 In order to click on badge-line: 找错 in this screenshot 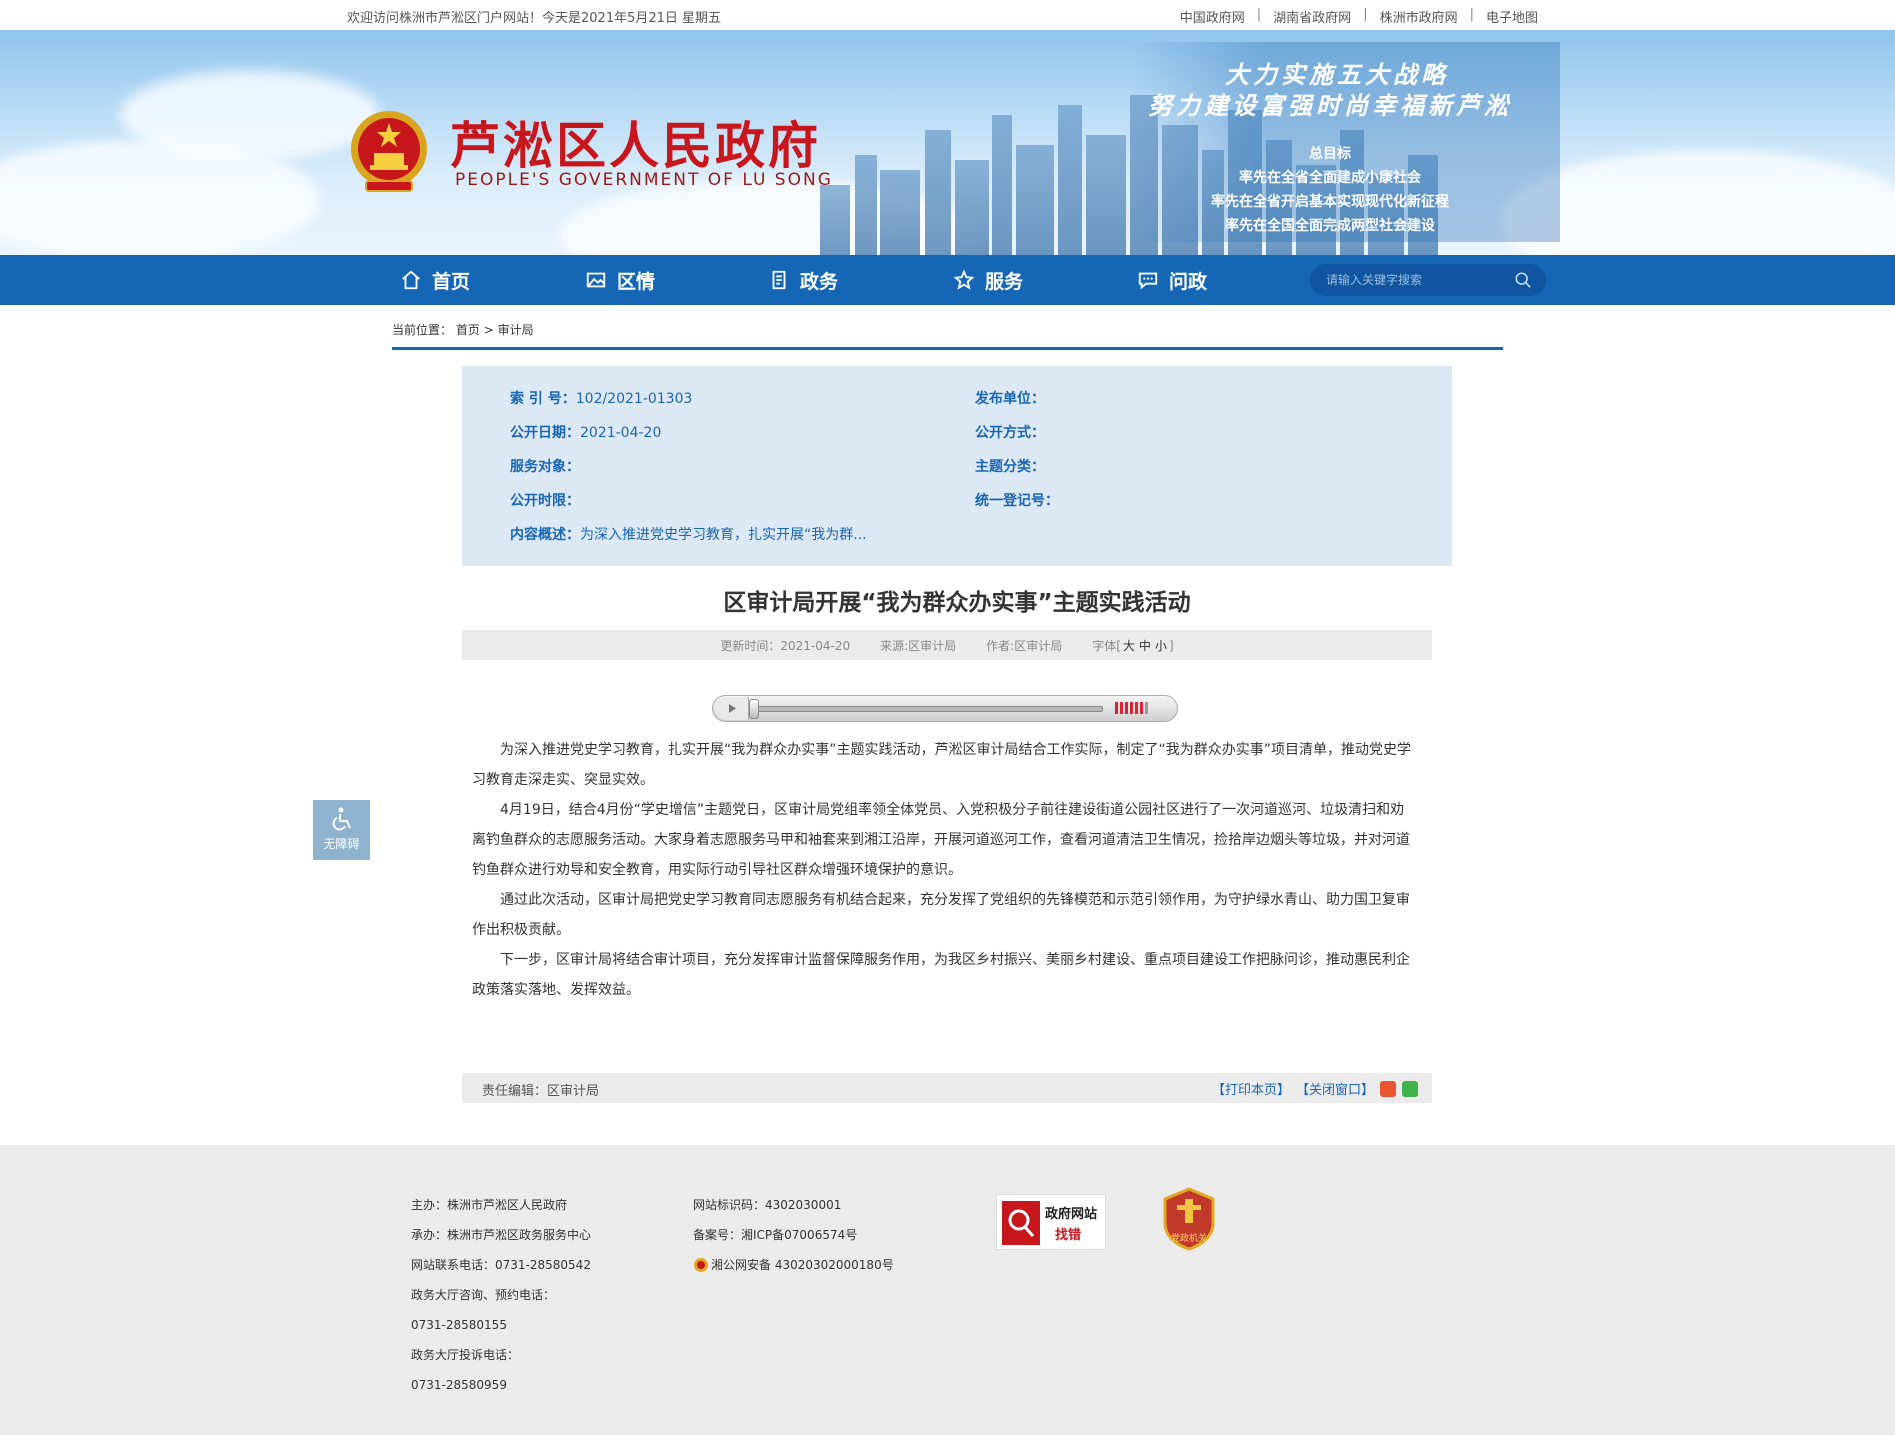, I will do `click(1068, 1235)`.